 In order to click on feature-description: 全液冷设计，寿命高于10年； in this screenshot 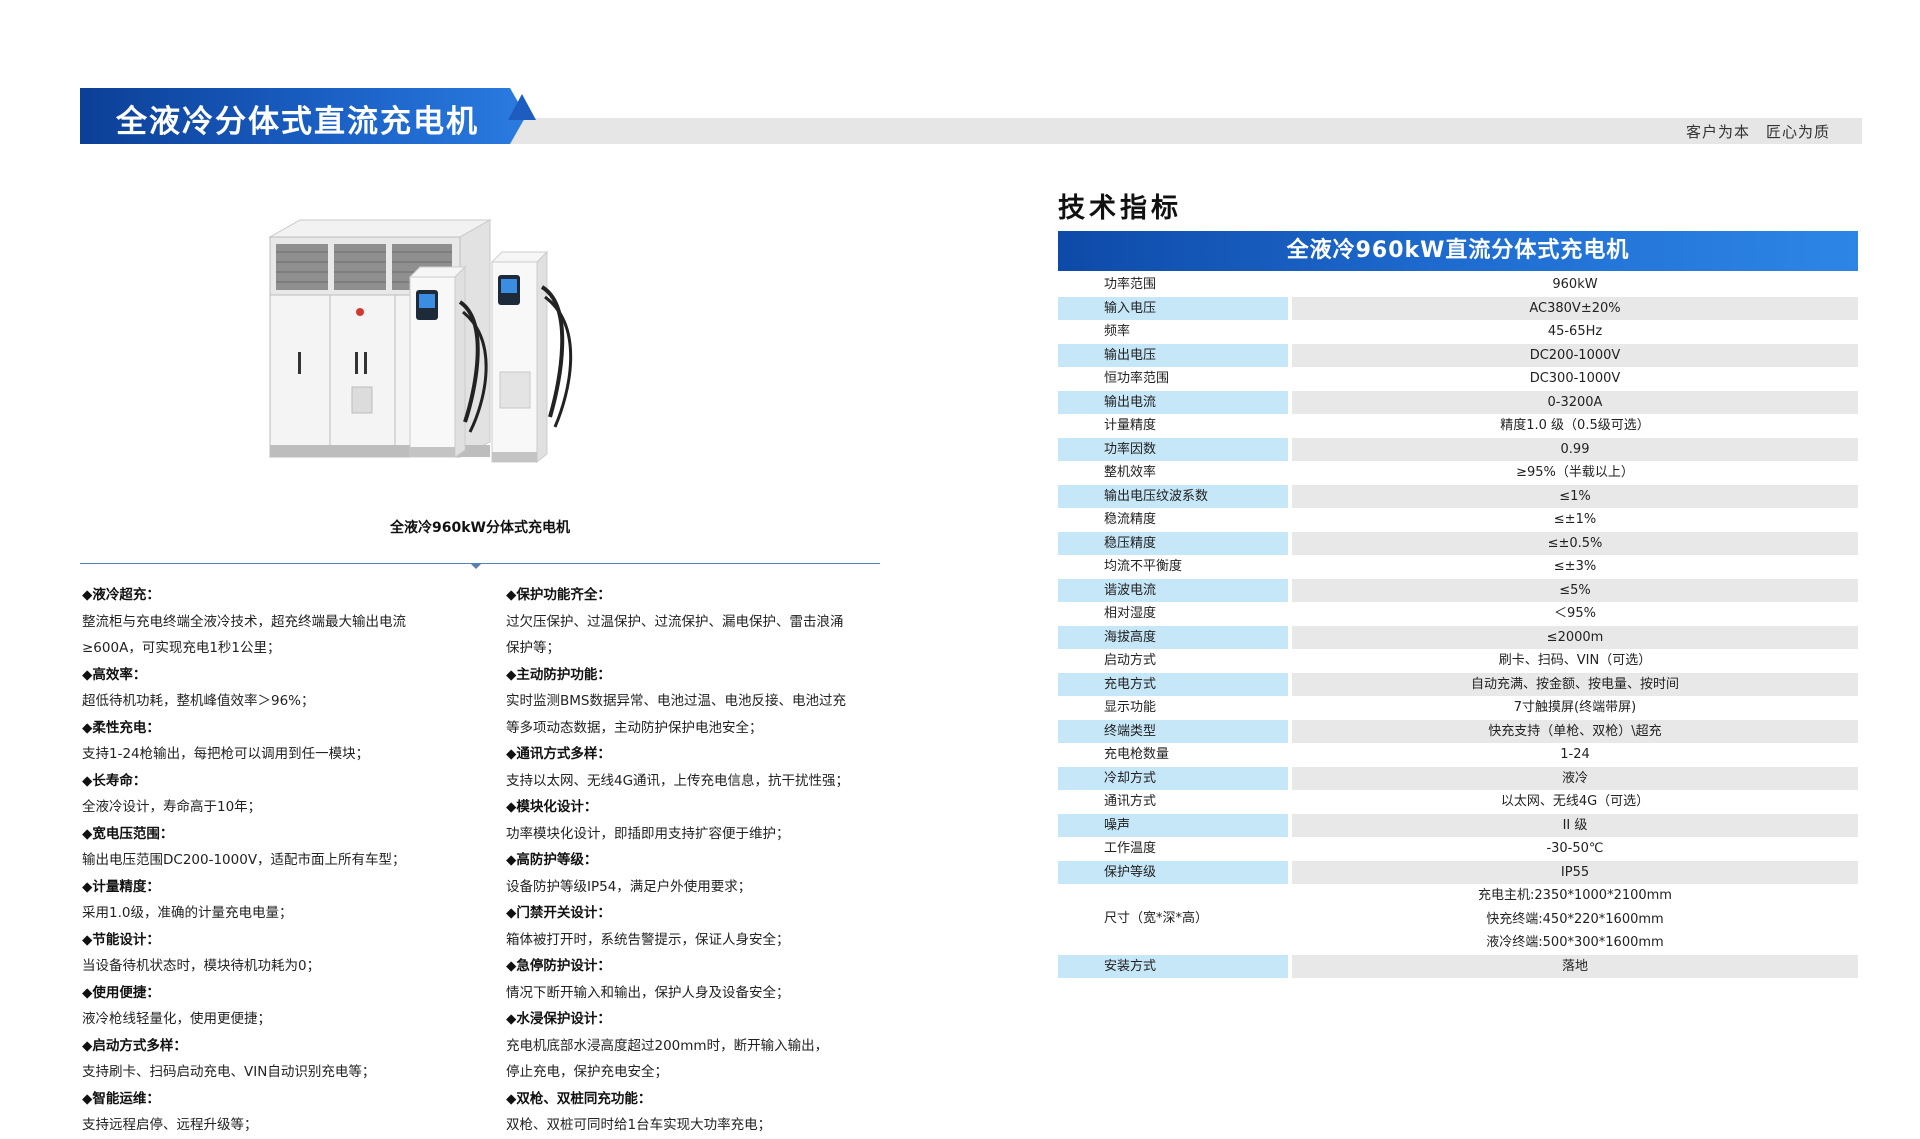, I will do `click(172, 807)`.